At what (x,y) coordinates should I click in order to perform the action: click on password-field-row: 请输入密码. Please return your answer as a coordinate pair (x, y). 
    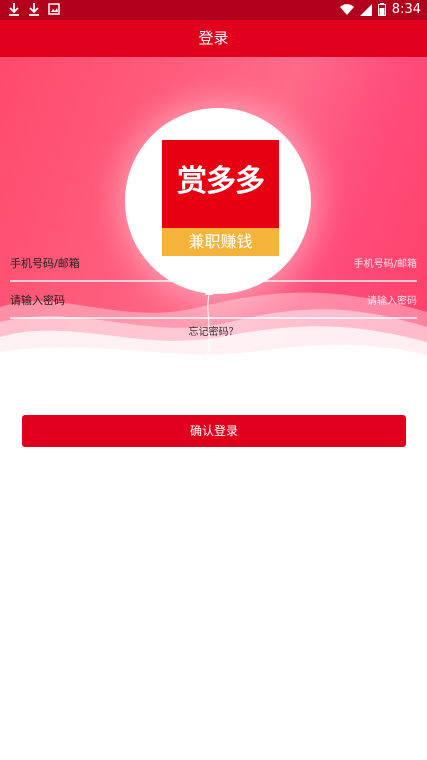
    Looking at the image, I should click on (213, 304).